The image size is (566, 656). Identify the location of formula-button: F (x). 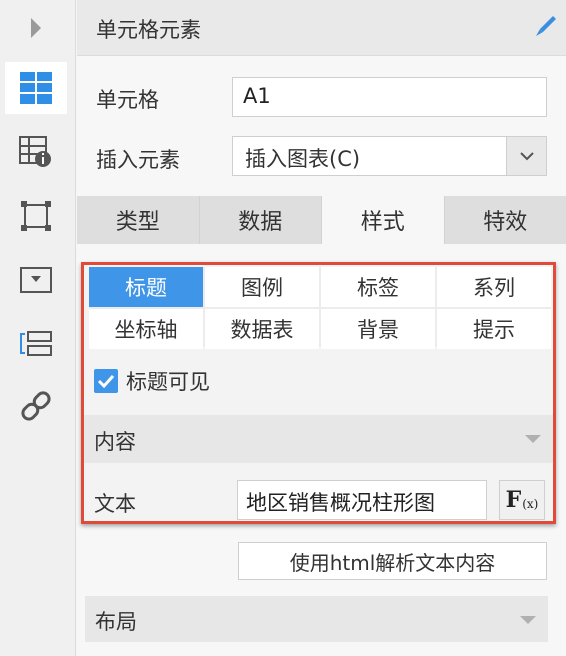
(522, 500).